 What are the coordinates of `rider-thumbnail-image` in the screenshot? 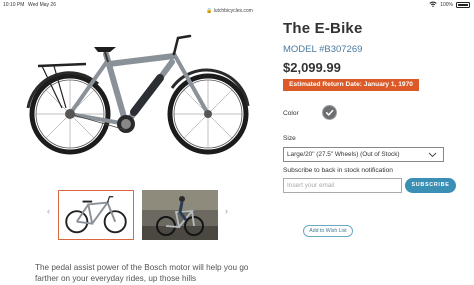 It's located at (180, 215).